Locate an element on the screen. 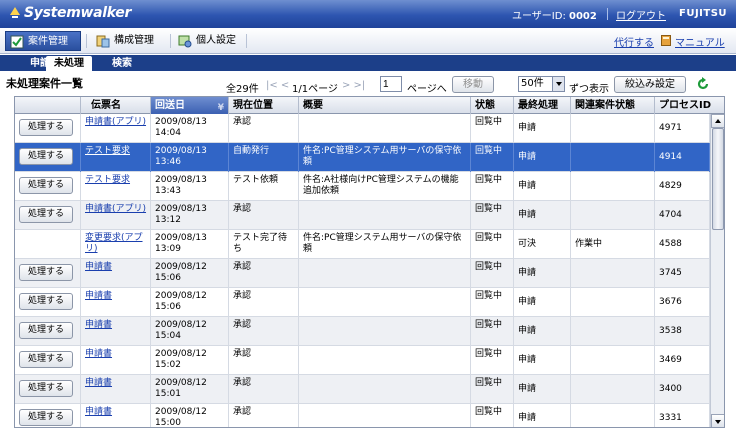 This screenshot has width=736, height=445. table-row: 処理する 申請書 2009/08/12 15:06 承認 回覧中 申請 3676 is located at coordinates (362, 302).